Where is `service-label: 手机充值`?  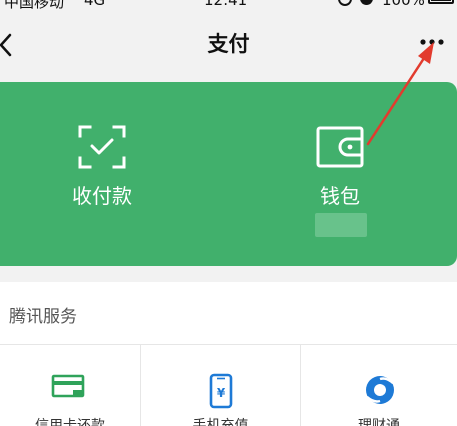 service-label: 手机充值 is located at coordinates (220, 422).